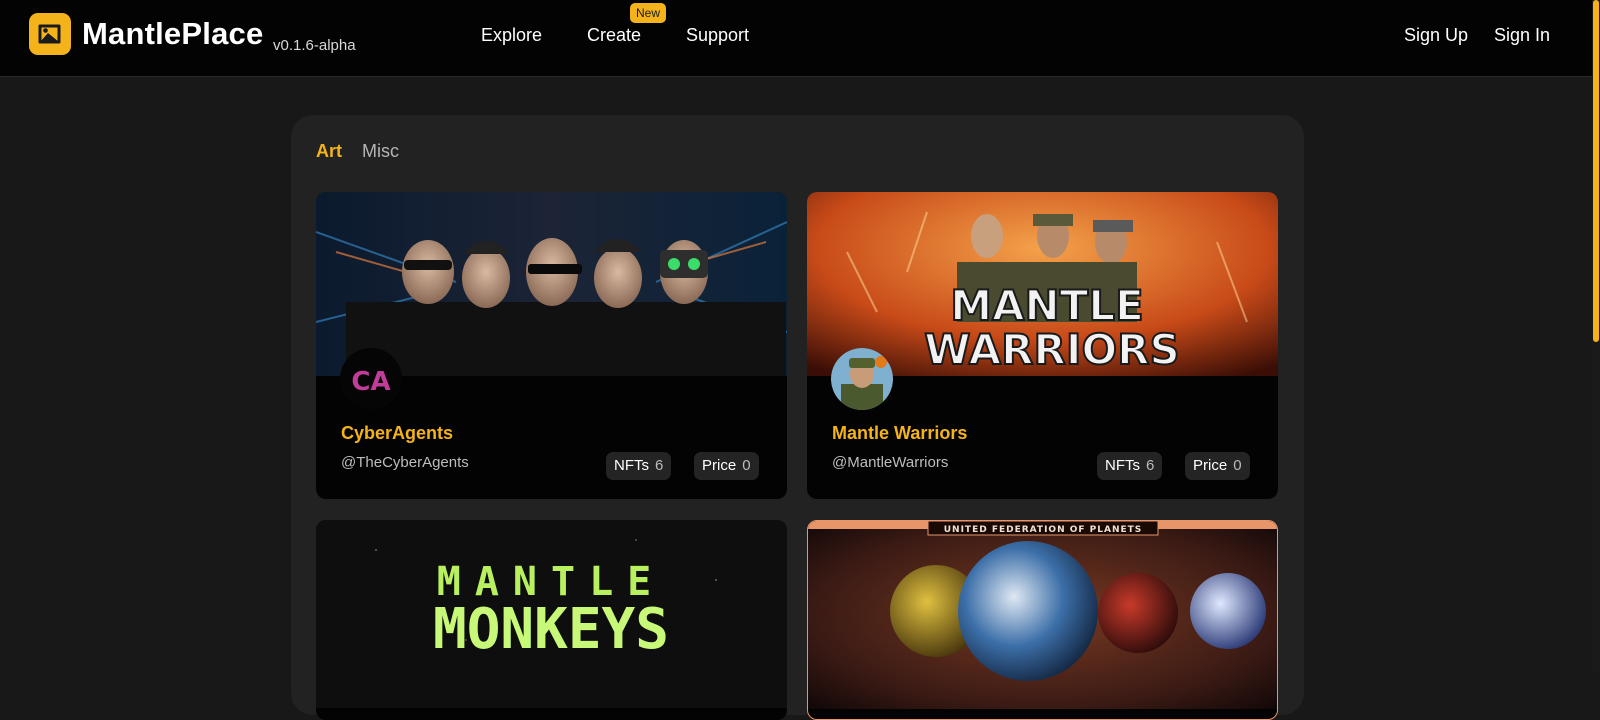 This screenshot has height=720, width=1600. Describe the element at coordinates (405, 463) in the screenshot. I see `collection-handle: @TheCyberAgents` at that location.